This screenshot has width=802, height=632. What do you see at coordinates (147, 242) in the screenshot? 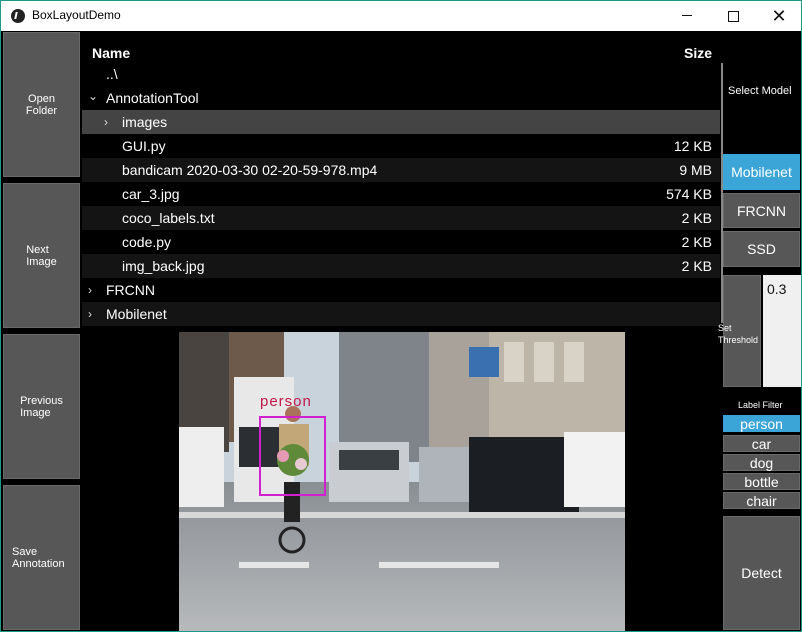
I see `file-name: code.py` at bounding box center [147, 242].